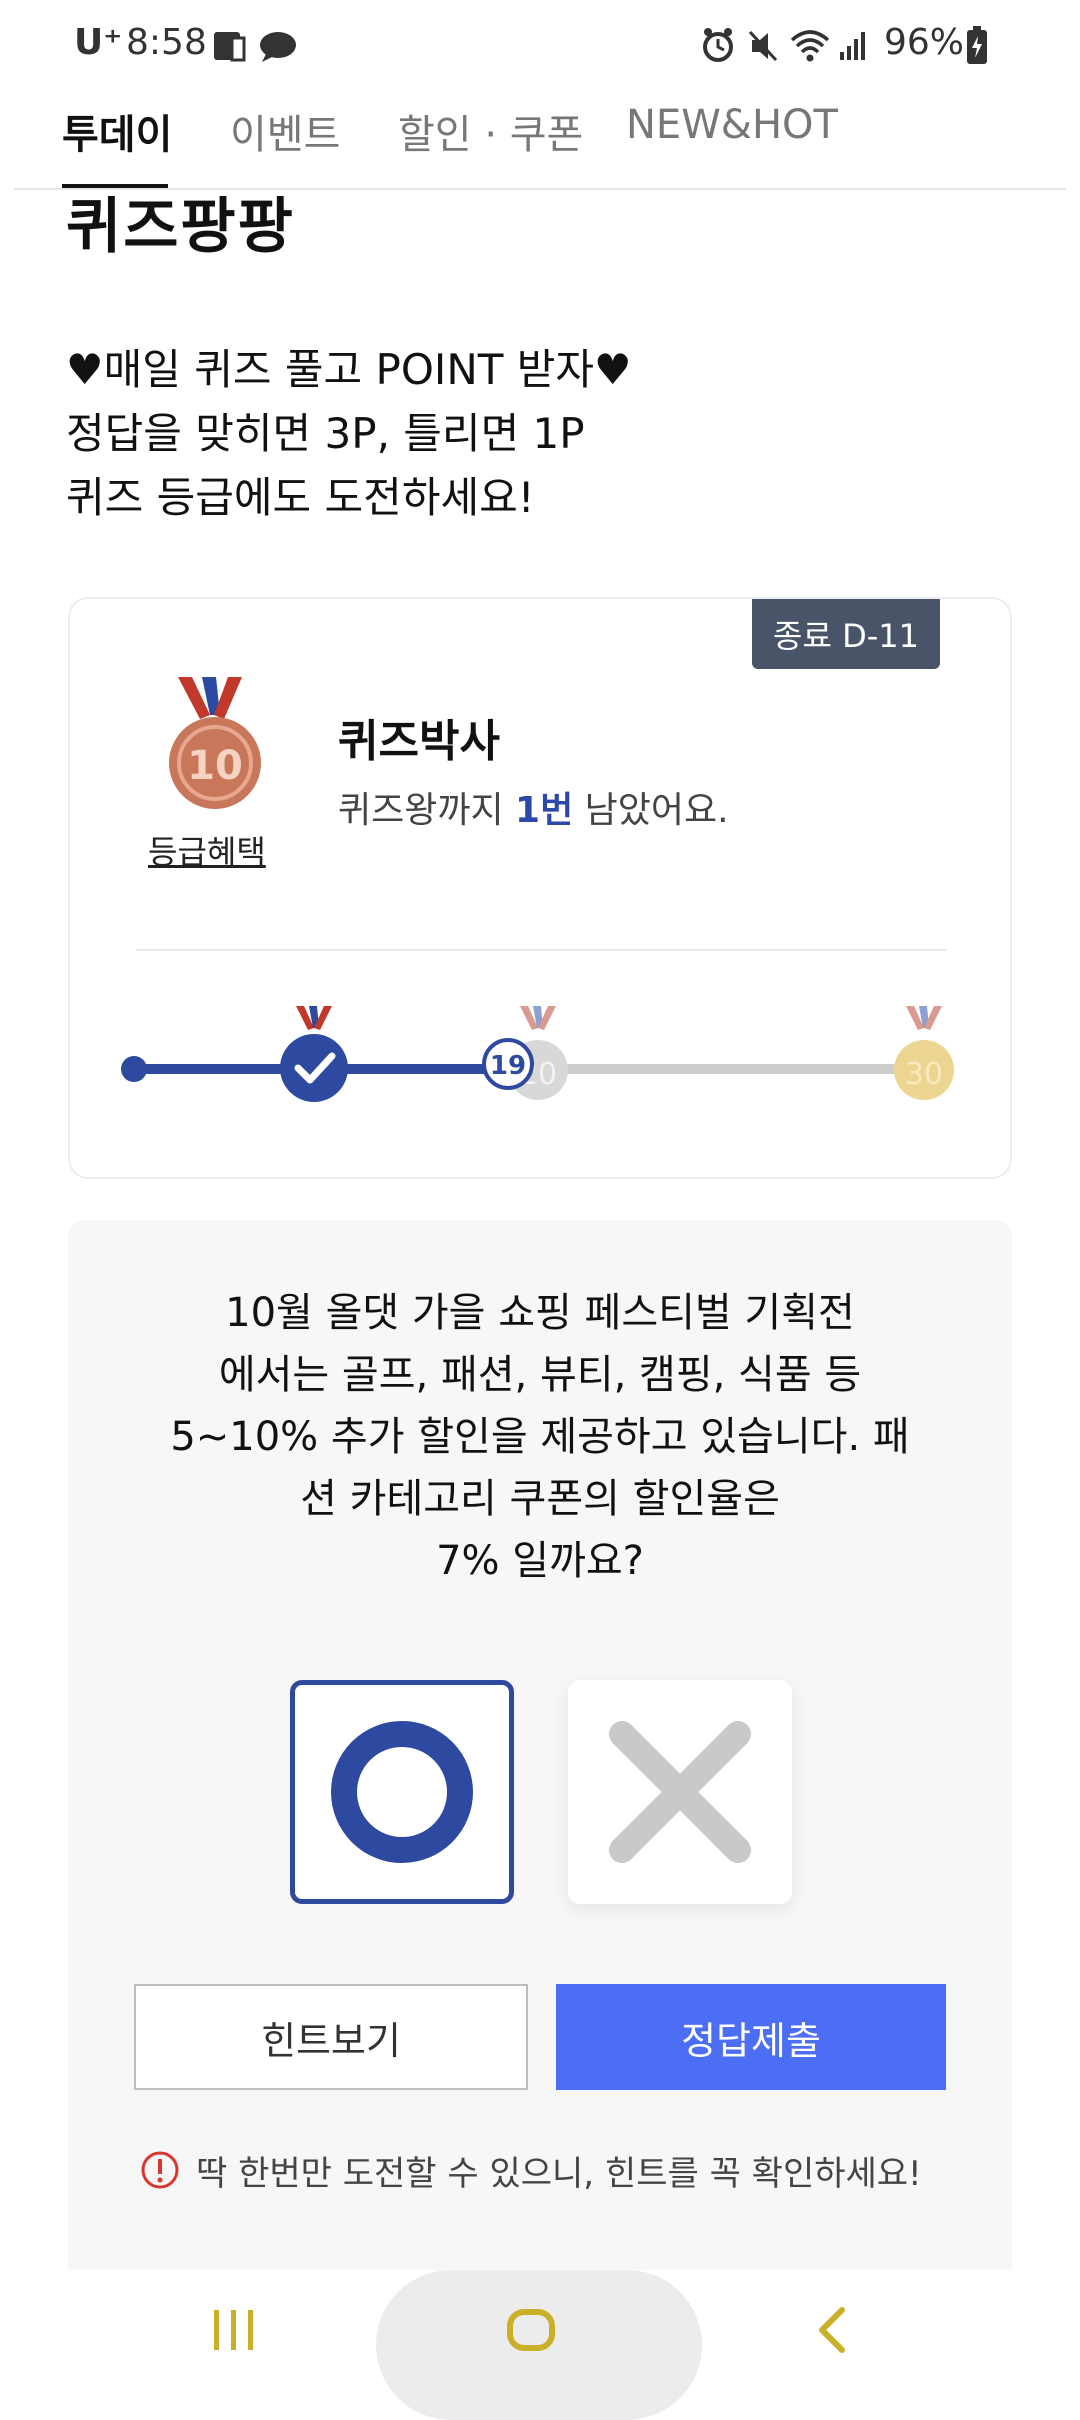 This screenshot has height=2420, width=1080. Describe the element at coordinates (285, 131) in the screenshot. I see `tab-event: 이벤트` at that location.